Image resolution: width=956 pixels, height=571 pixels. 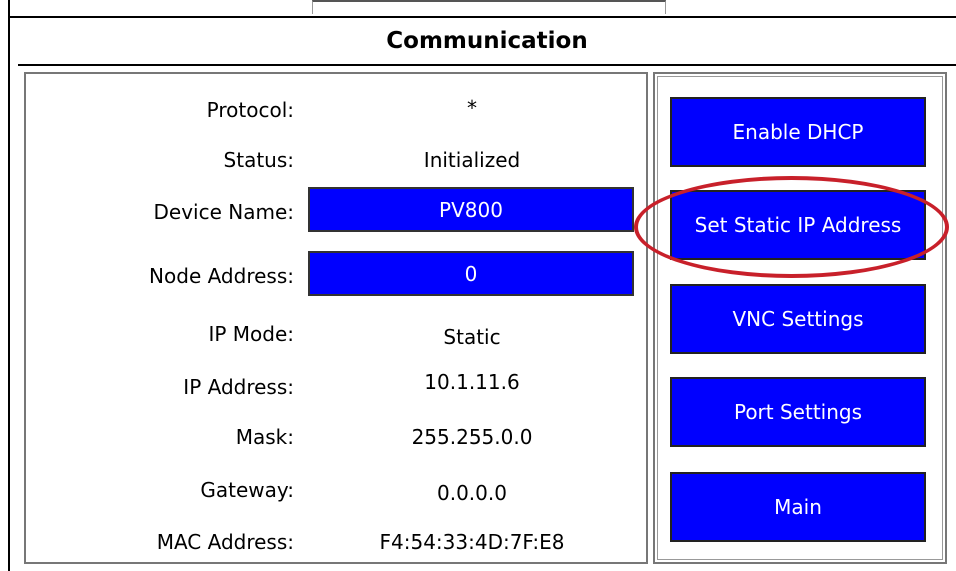 I want to click on port-settings-button: Port Settings, so click(x=798, y=412).